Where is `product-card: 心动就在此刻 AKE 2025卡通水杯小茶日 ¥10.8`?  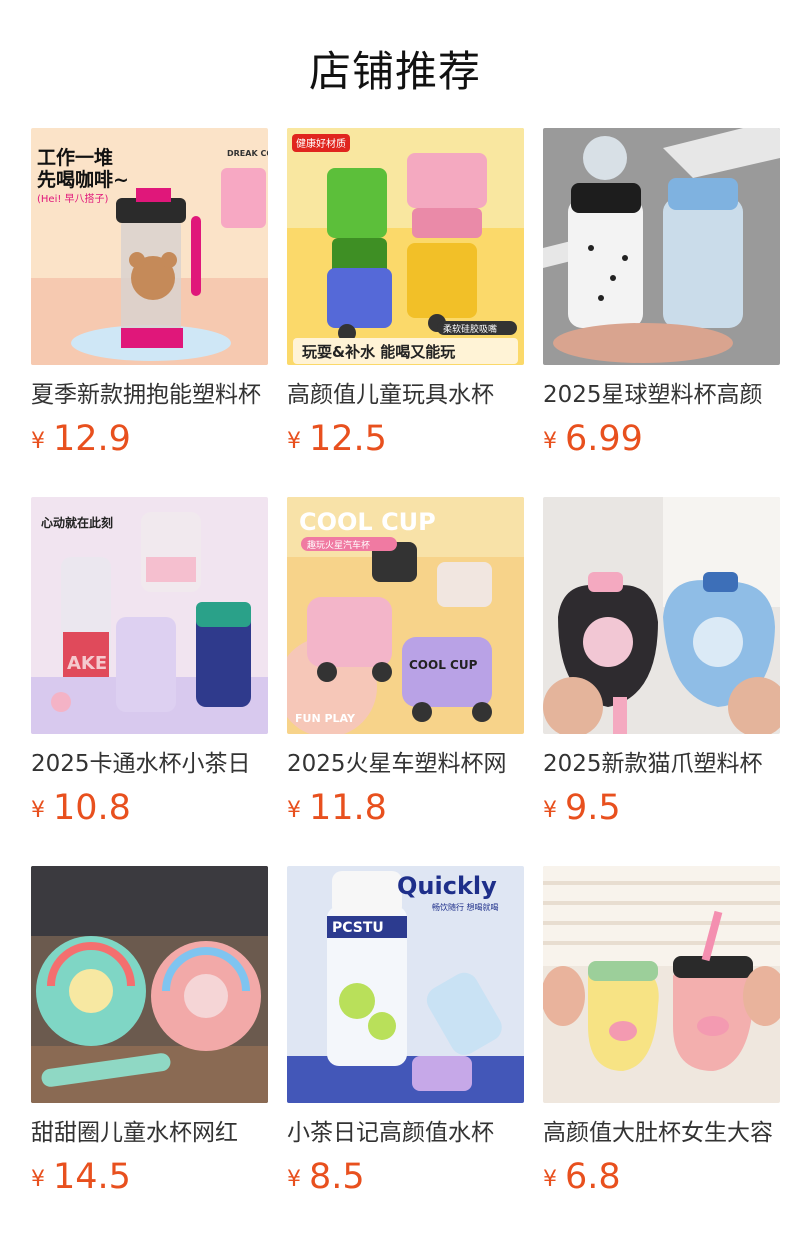
product-card: 心动就在此刻 AKE 2025卡通水杯小茶日 ¥10.8 is located at coordinates (149, 663).